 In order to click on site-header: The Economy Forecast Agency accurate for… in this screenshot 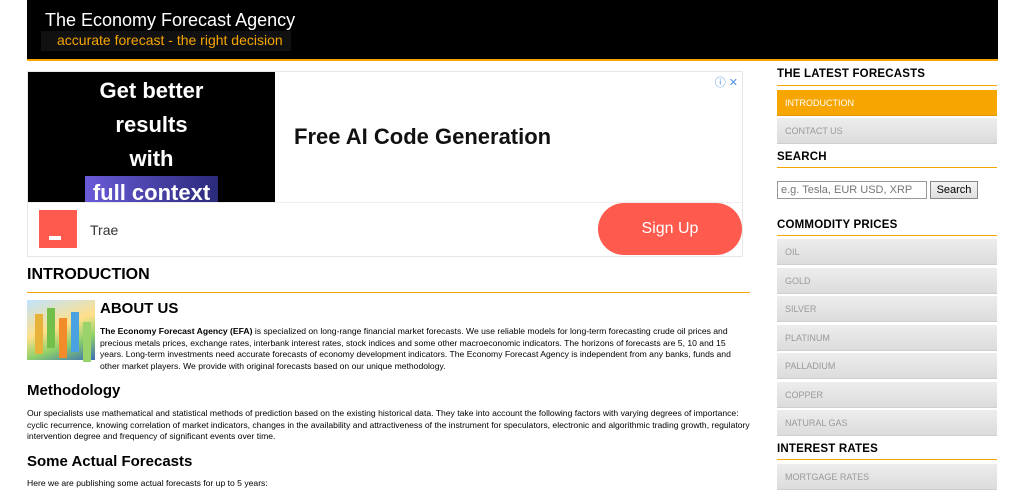, I will do `click(512, 29)`.